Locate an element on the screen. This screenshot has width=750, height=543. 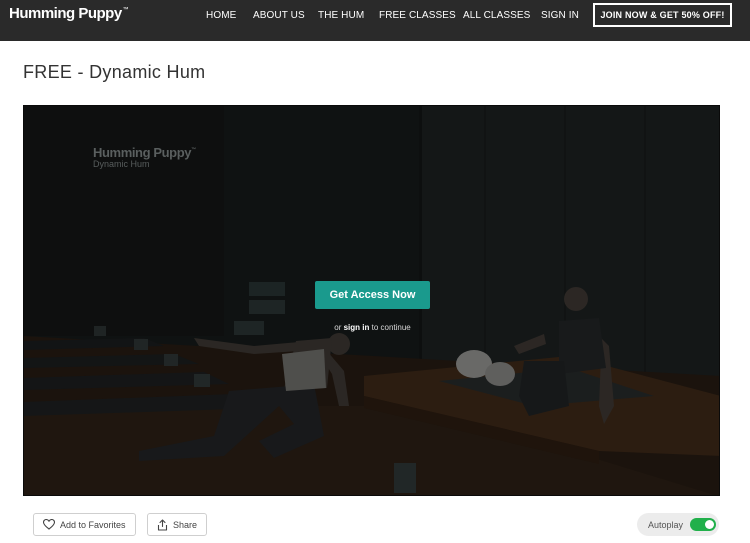
sign-in-link: sign in is located at coordinates (357, 327).